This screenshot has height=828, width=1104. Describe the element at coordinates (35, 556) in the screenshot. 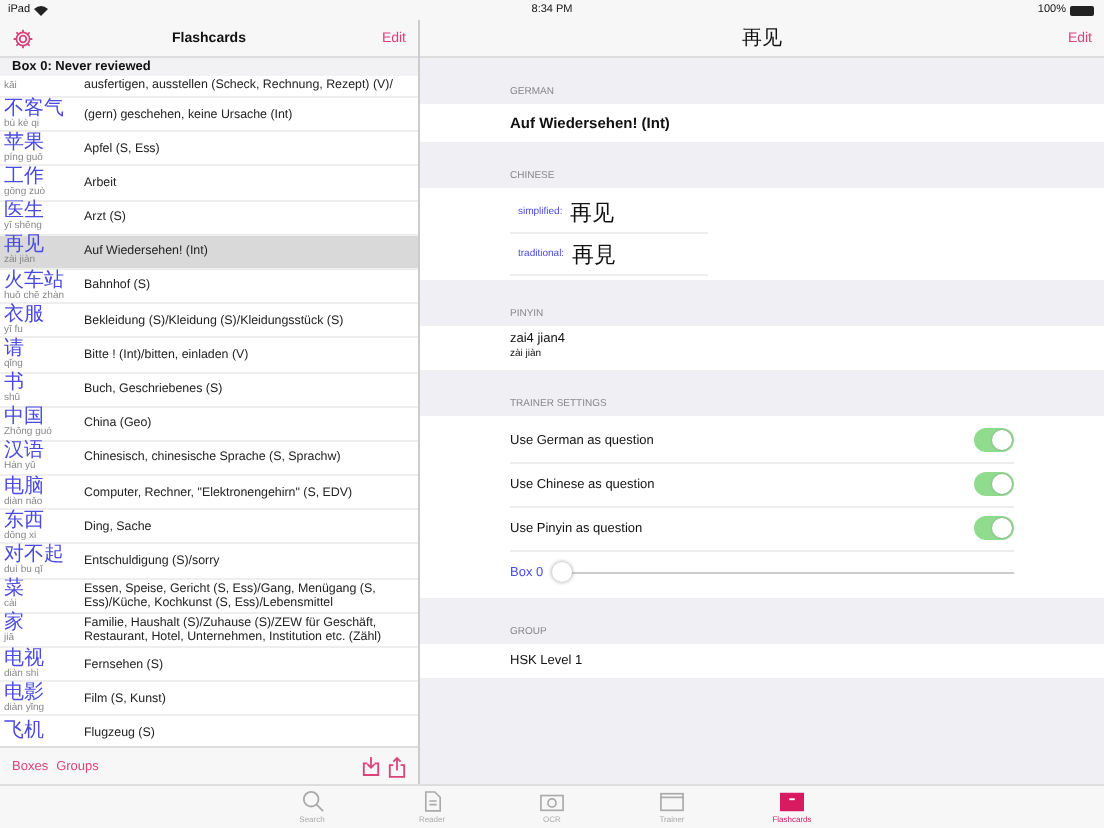

I see `hanzi-text: 对不起` at that location.